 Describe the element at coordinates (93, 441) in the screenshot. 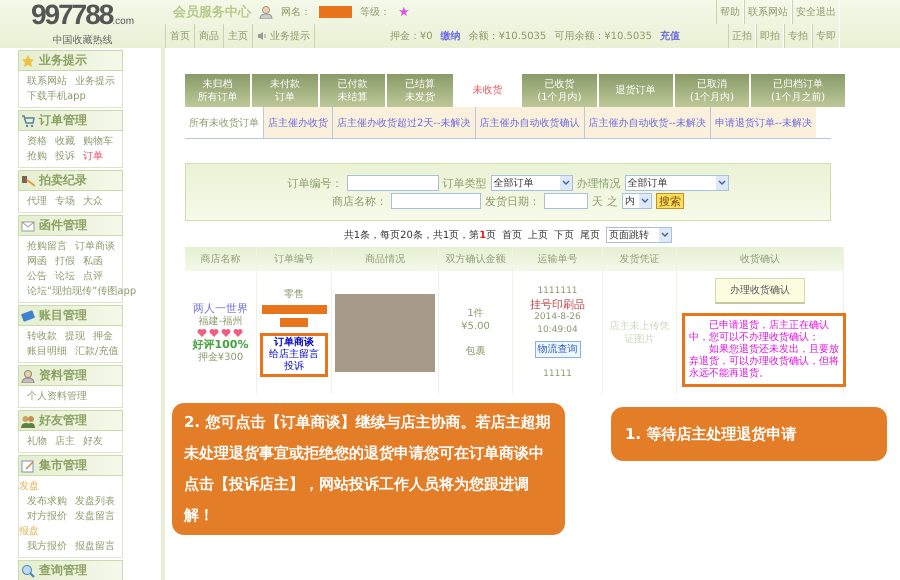

I see `sidebar-link: 好友` at that location.